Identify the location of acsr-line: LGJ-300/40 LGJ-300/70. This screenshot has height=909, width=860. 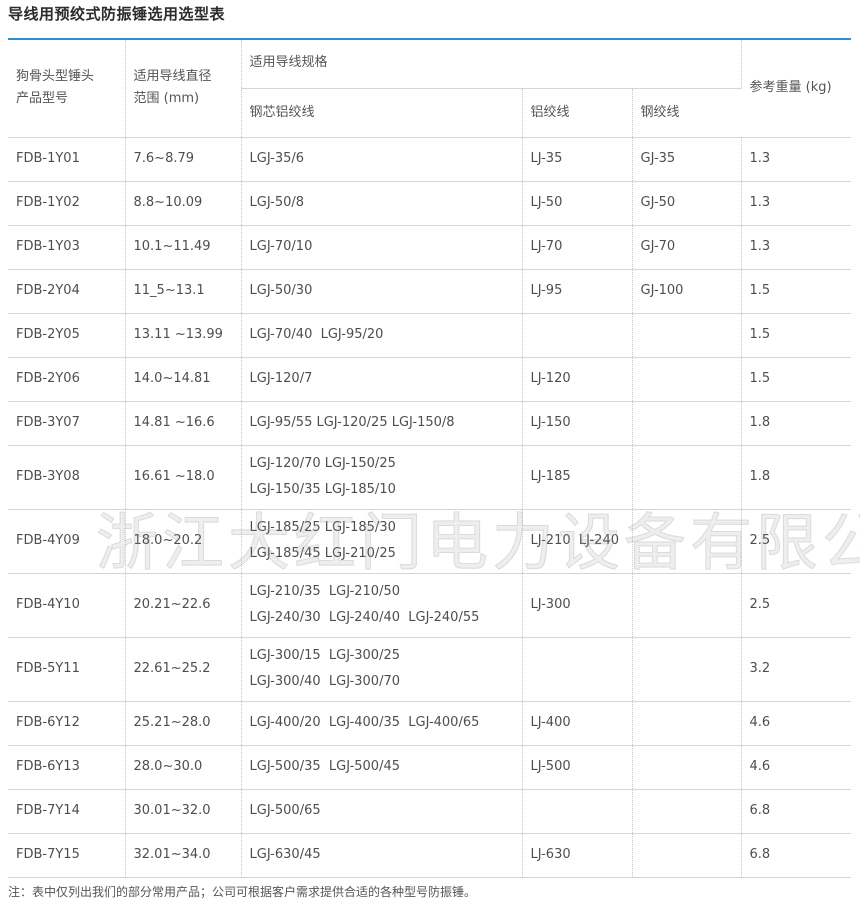
(325, 681).